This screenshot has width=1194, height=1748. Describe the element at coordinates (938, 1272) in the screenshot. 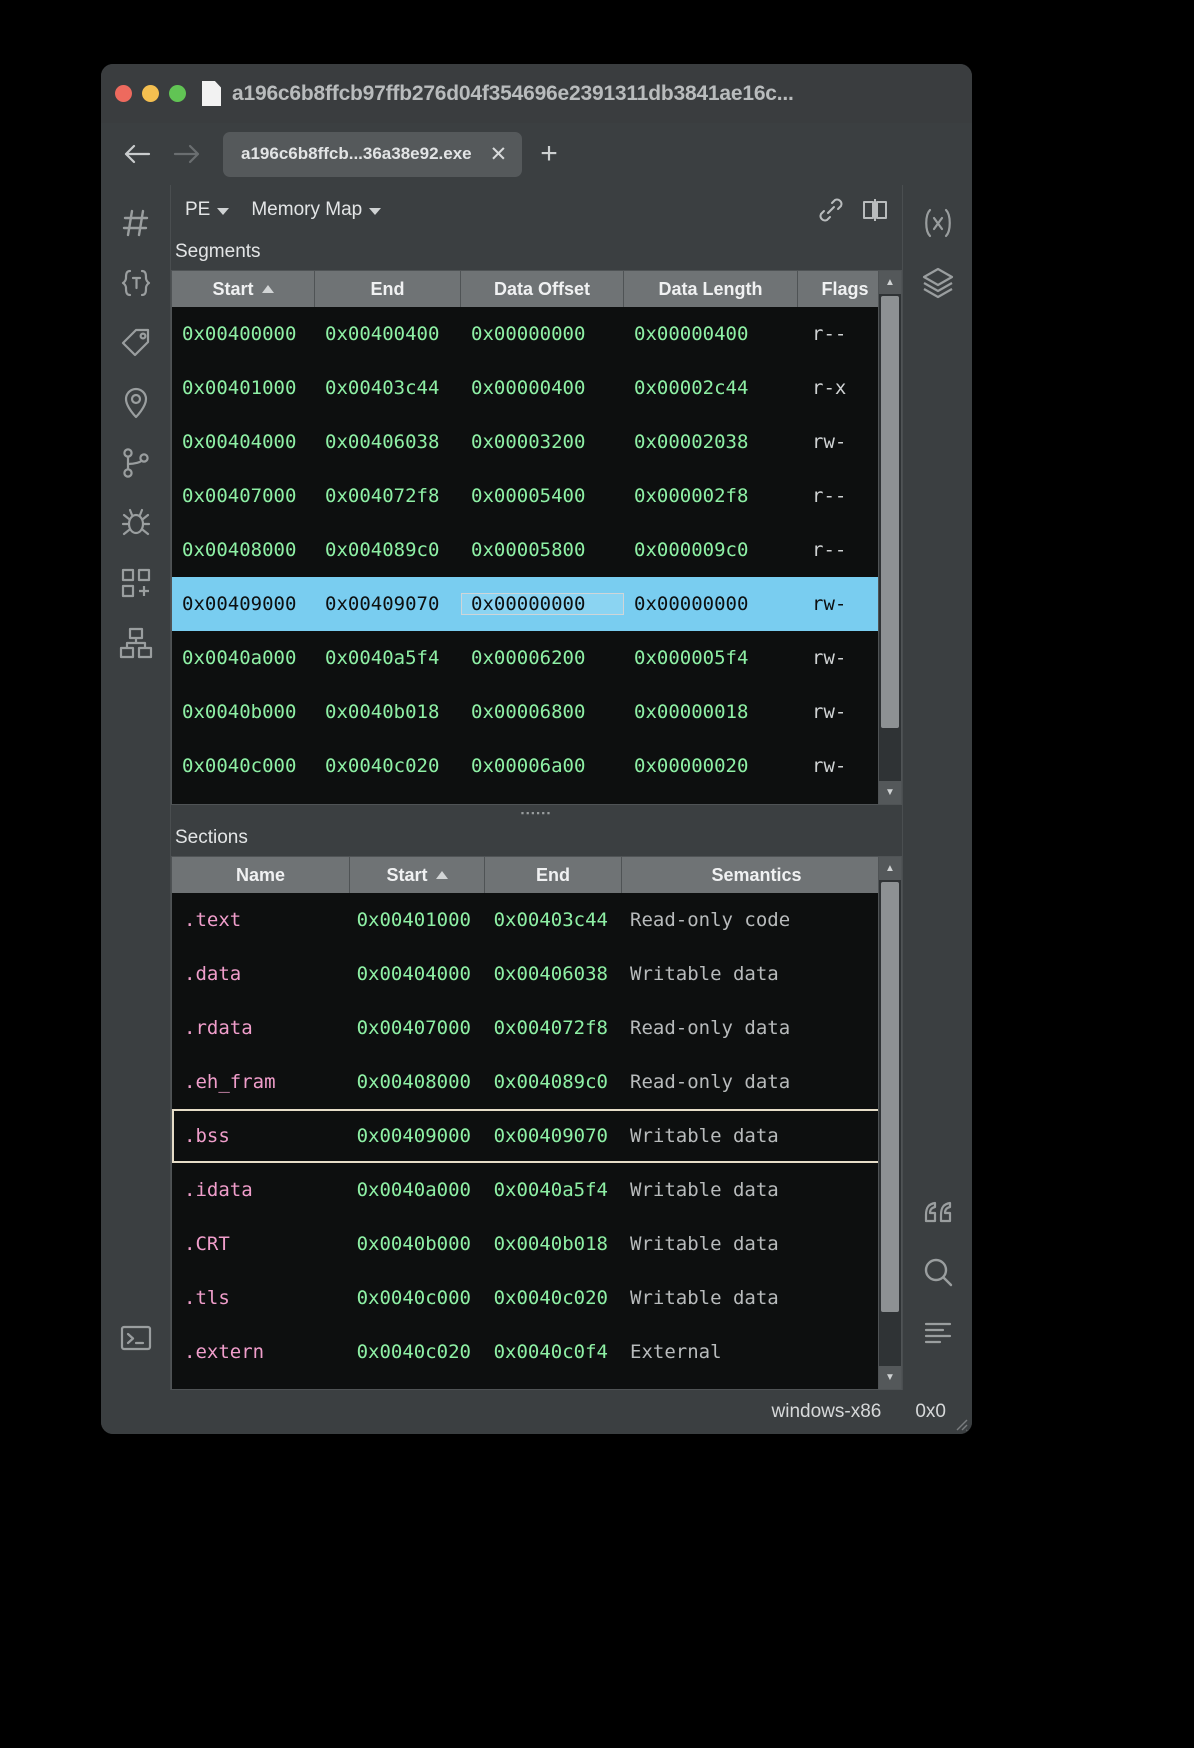

I see `search-icon` at that location.